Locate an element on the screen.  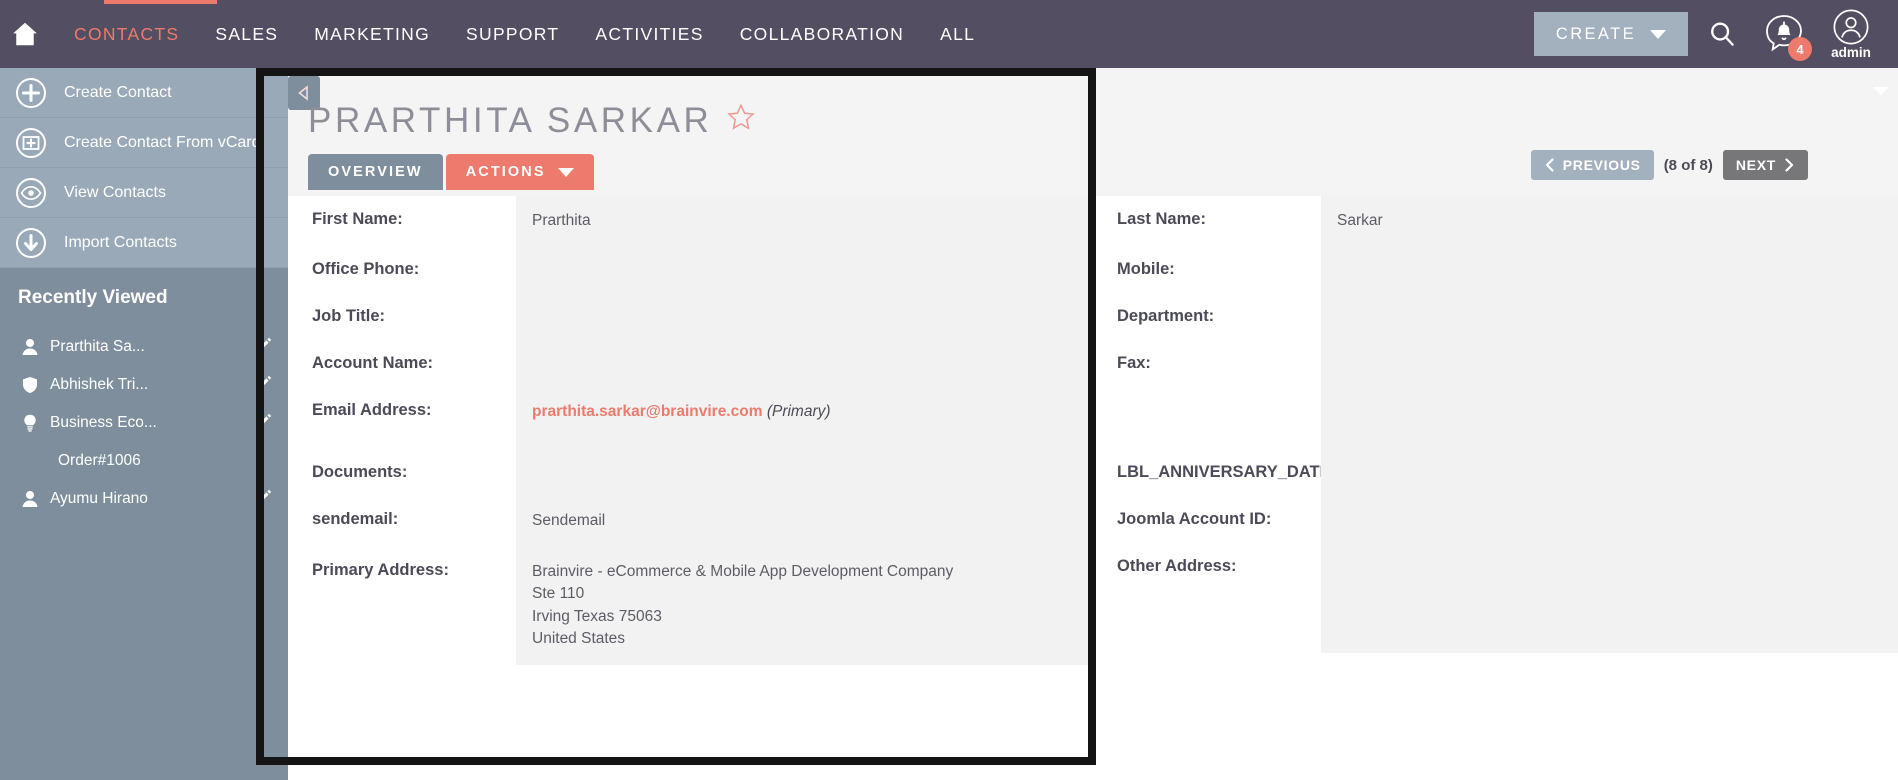
tab-label: ACTIONS is located at coordinates (505, 172).